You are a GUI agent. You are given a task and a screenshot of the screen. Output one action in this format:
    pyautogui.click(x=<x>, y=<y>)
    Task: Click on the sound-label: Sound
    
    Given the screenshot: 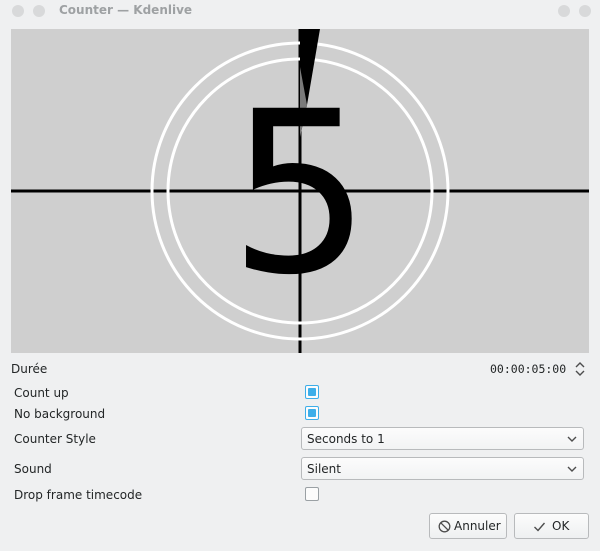 What is the action you would take?
    pyautogui.click(x=33, y=469)
    